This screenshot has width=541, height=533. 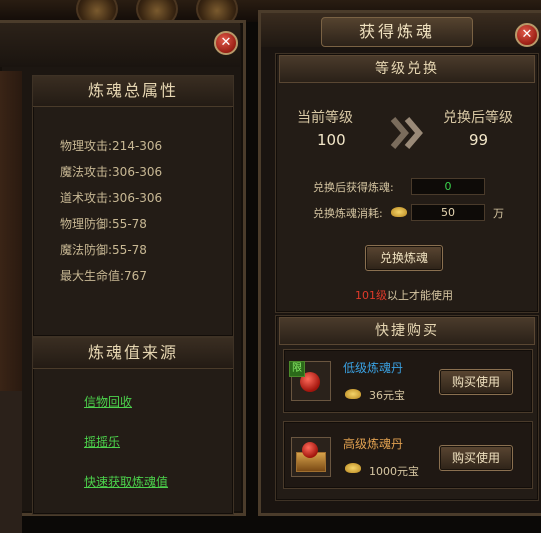 I want to click on stat-row: 物理防御:55-78, so click(x=103, y=224).